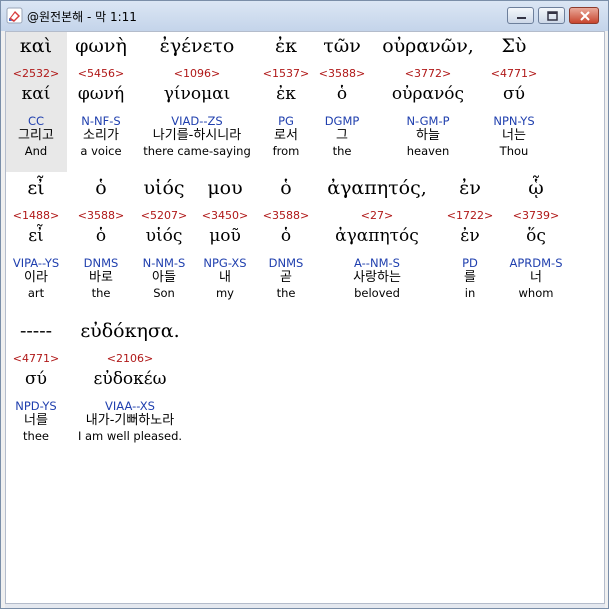 The image size is (609, 609). I want to click on word-column: μου <3450> μοῦ NPG-XS 내 my, so click(225, 237).